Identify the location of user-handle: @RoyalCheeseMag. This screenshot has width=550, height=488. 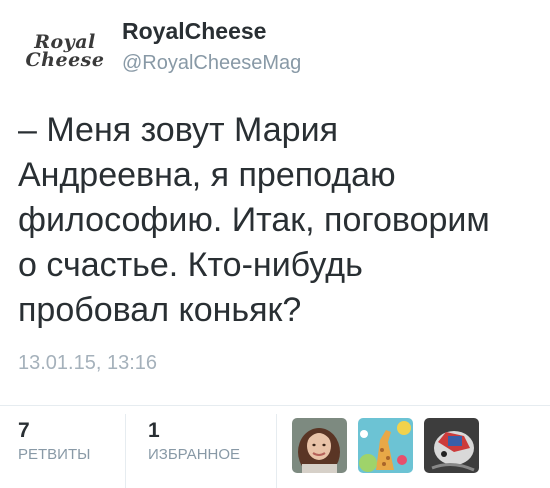
(211, 63).